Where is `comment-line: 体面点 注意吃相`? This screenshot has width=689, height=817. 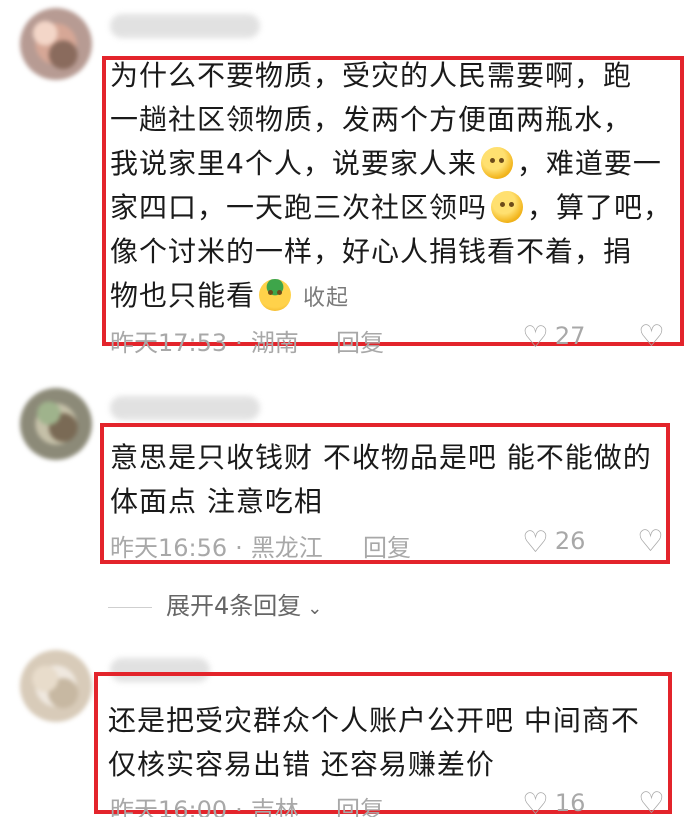
comment-line: 体面点 注意吃相 is located at coordinates (216, 501).